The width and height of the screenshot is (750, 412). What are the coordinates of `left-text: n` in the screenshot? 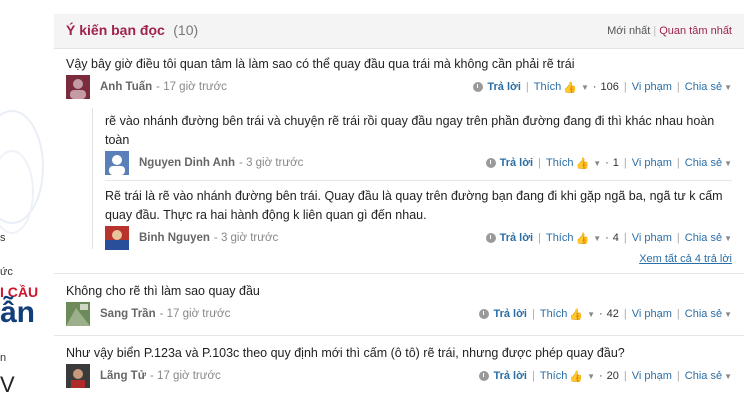 It's located at (3, 358).